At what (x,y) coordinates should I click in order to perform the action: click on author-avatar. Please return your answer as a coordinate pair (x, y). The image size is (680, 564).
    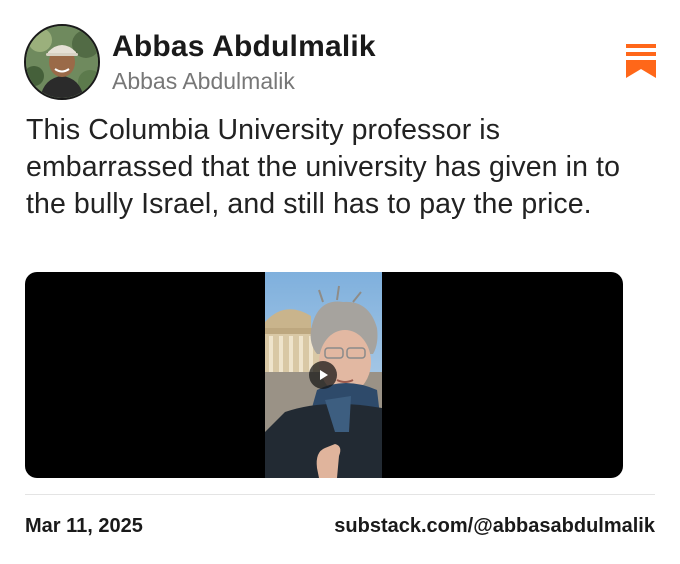
    Looking at the image, I should click on (62, 62).